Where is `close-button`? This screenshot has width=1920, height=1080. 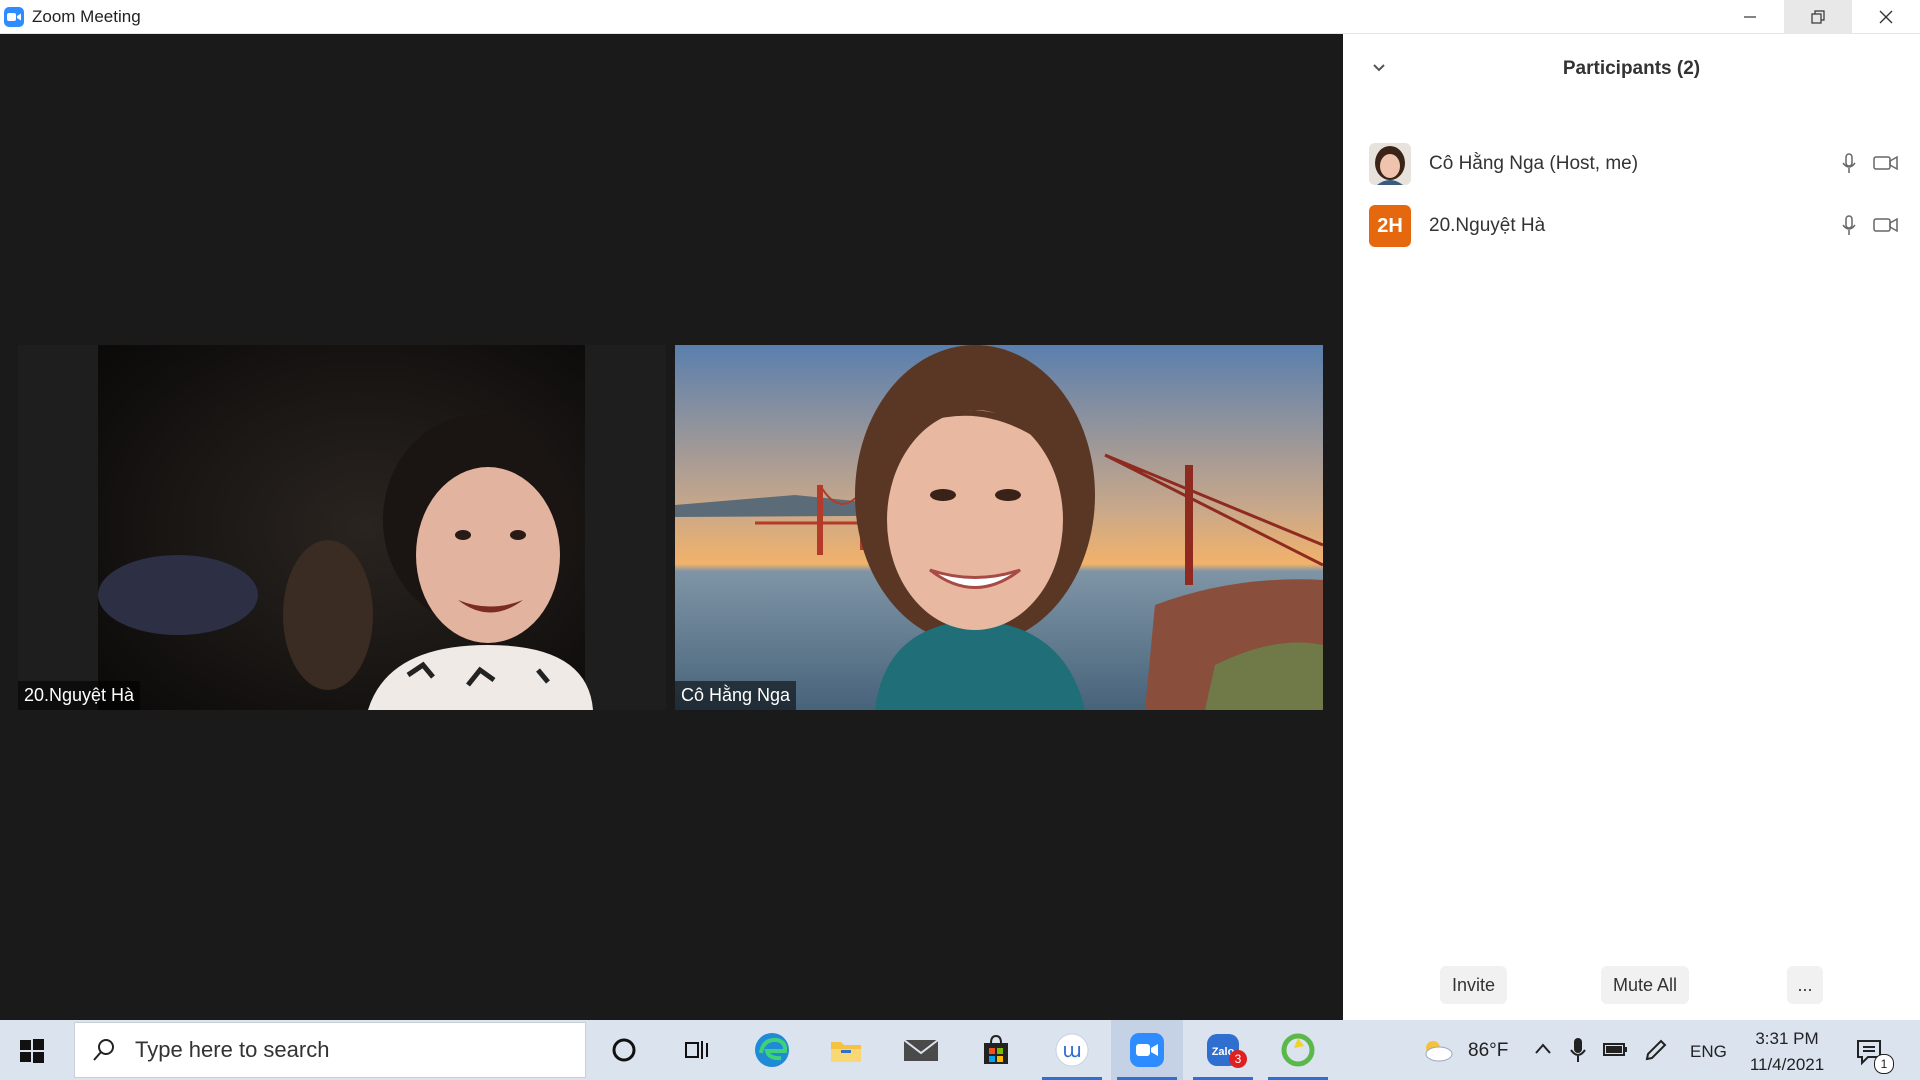 close-button is located at coordinates (1886, 17).